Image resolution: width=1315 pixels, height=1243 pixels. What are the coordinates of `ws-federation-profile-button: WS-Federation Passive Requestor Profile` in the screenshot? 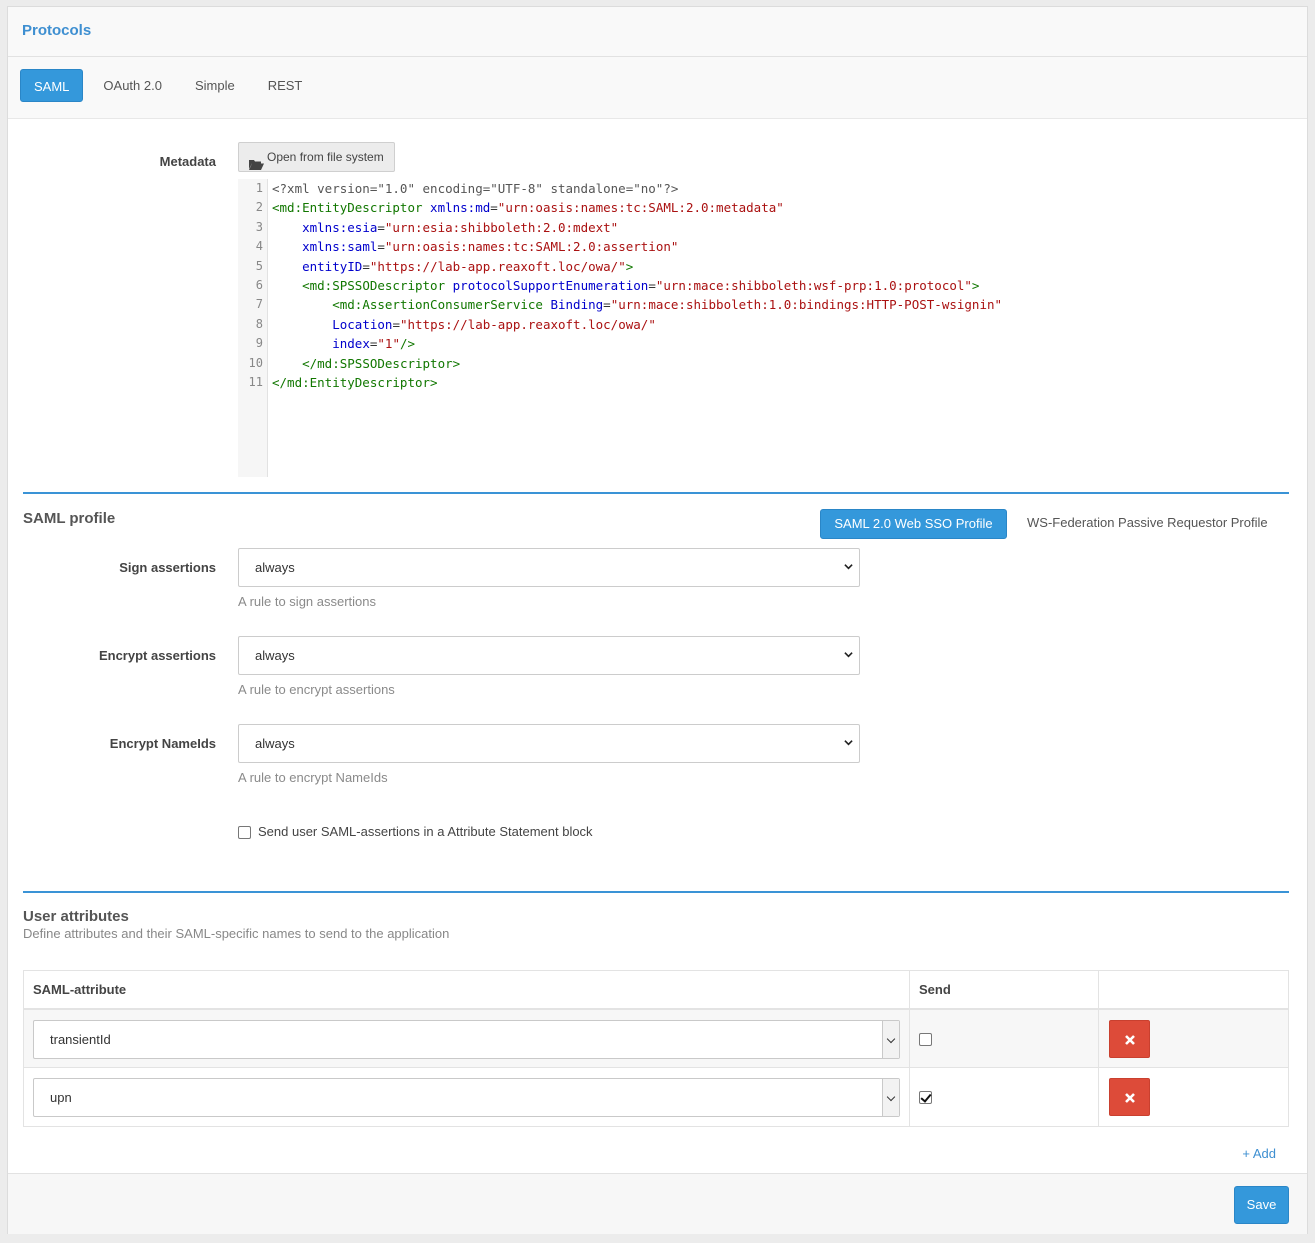 It's located at (1147, 522).